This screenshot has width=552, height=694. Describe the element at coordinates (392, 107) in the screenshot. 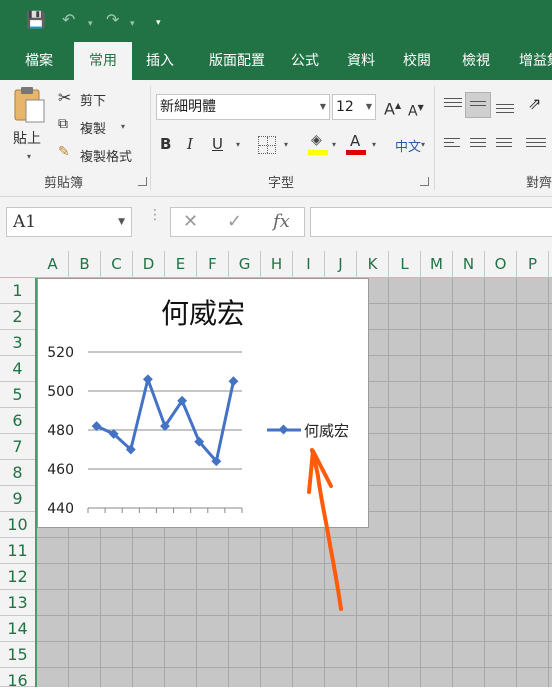

I see `increase-font-icon: A▲` at that location.